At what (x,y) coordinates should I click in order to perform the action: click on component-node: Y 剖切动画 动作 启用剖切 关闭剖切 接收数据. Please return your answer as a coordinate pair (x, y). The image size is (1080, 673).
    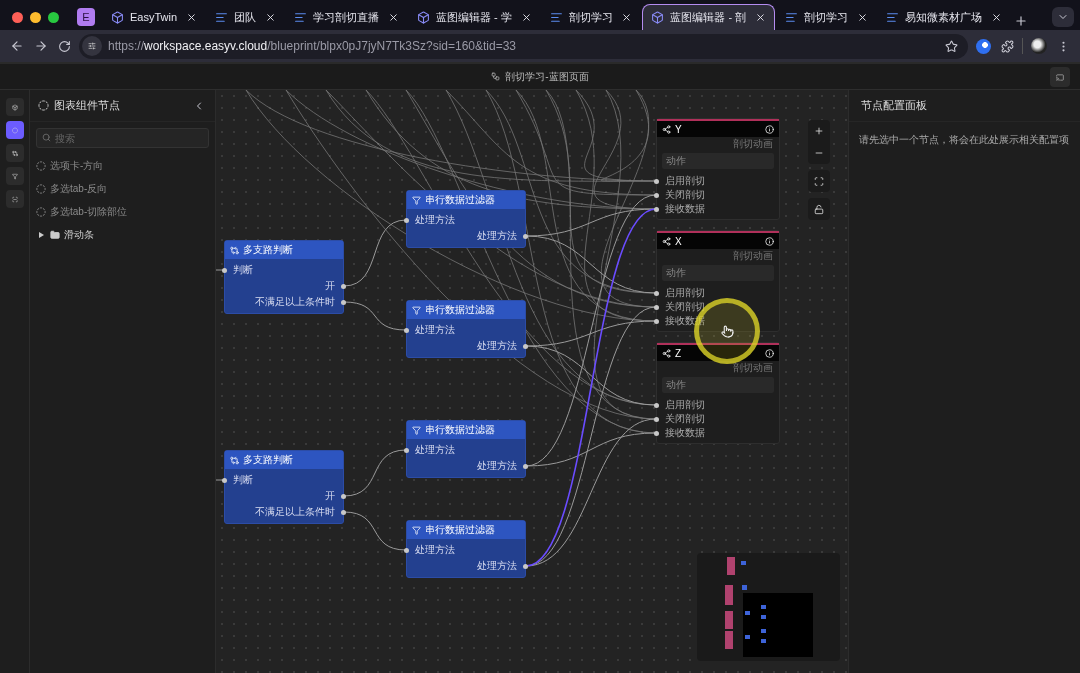
    Looking at the image, I should click on (718, 169).